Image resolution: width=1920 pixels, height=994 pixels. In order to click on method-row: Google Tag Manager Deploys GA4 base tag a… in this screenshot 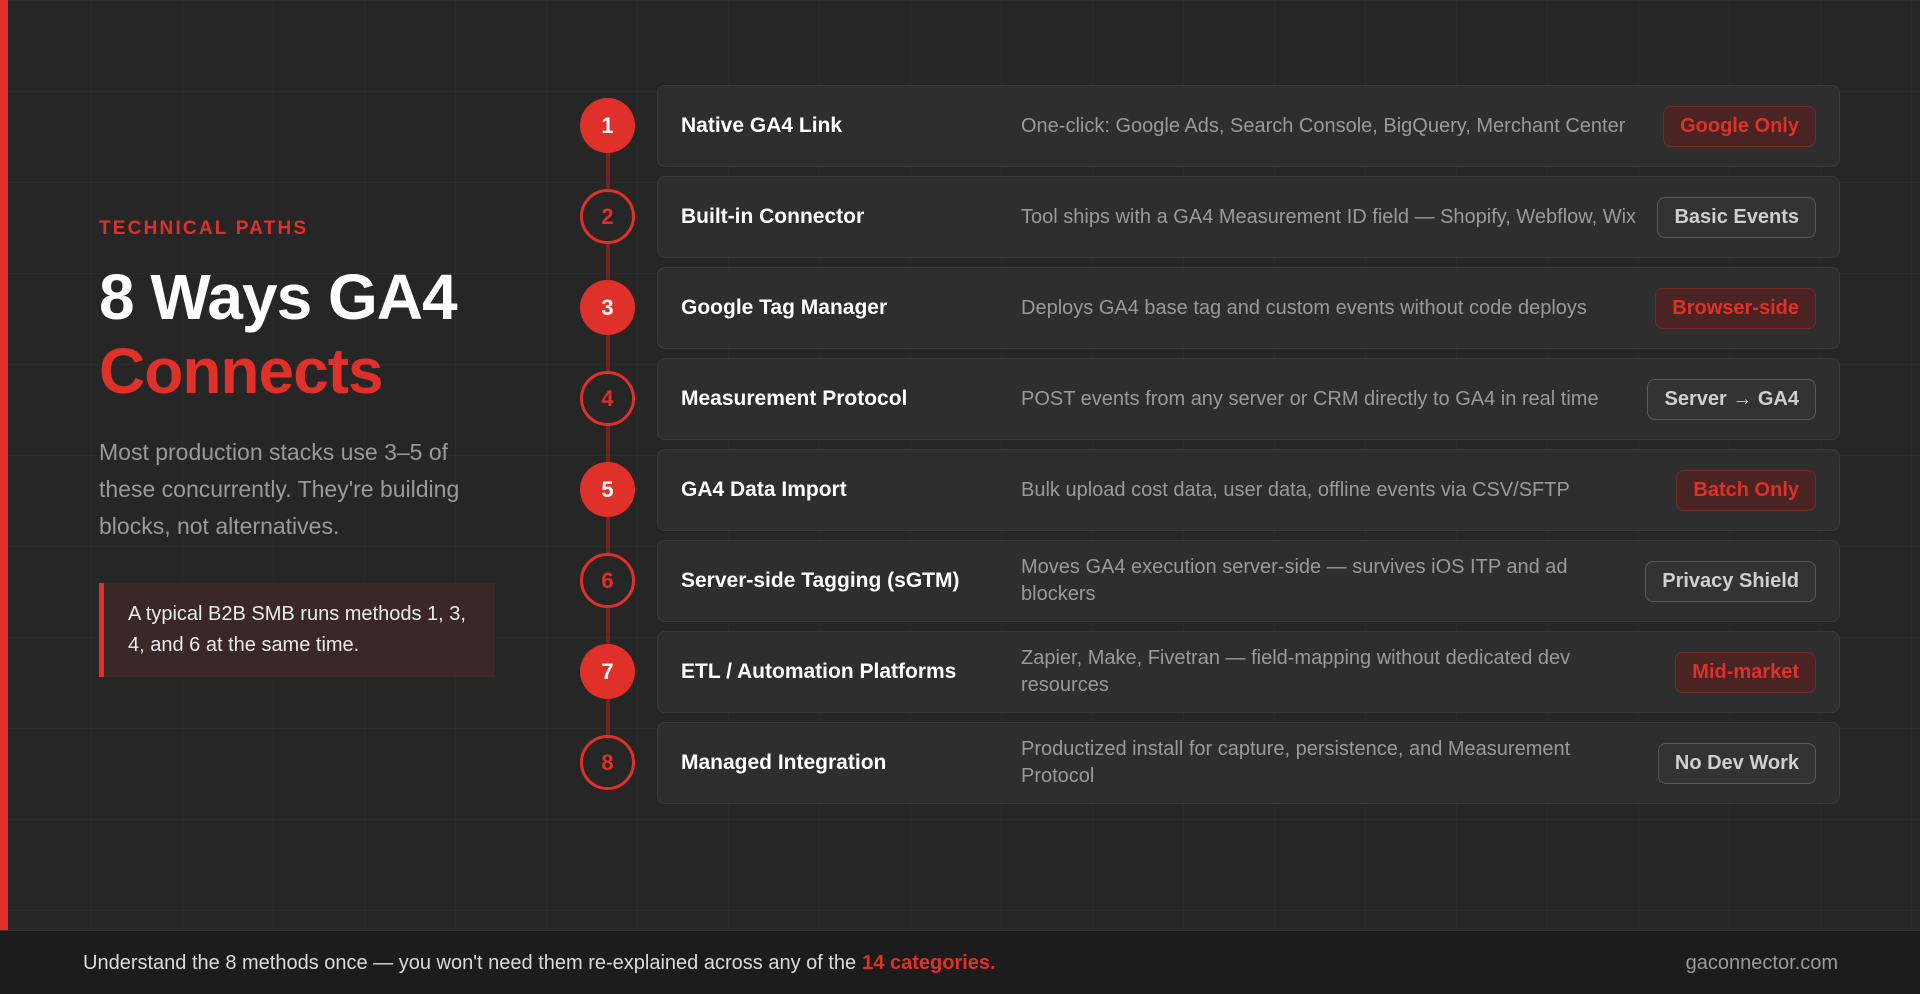, I will do `click(1248, 308)`.